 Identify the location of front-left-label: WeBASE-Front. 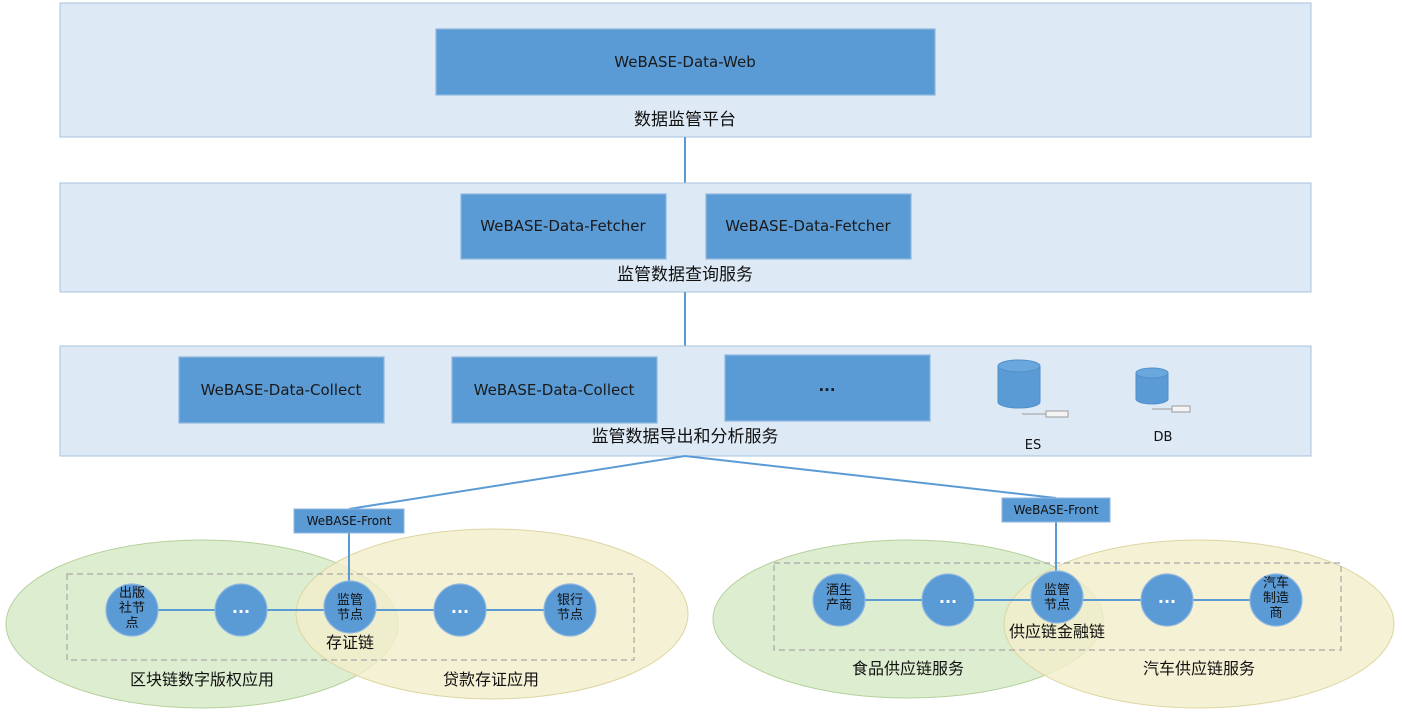
(349, 521).